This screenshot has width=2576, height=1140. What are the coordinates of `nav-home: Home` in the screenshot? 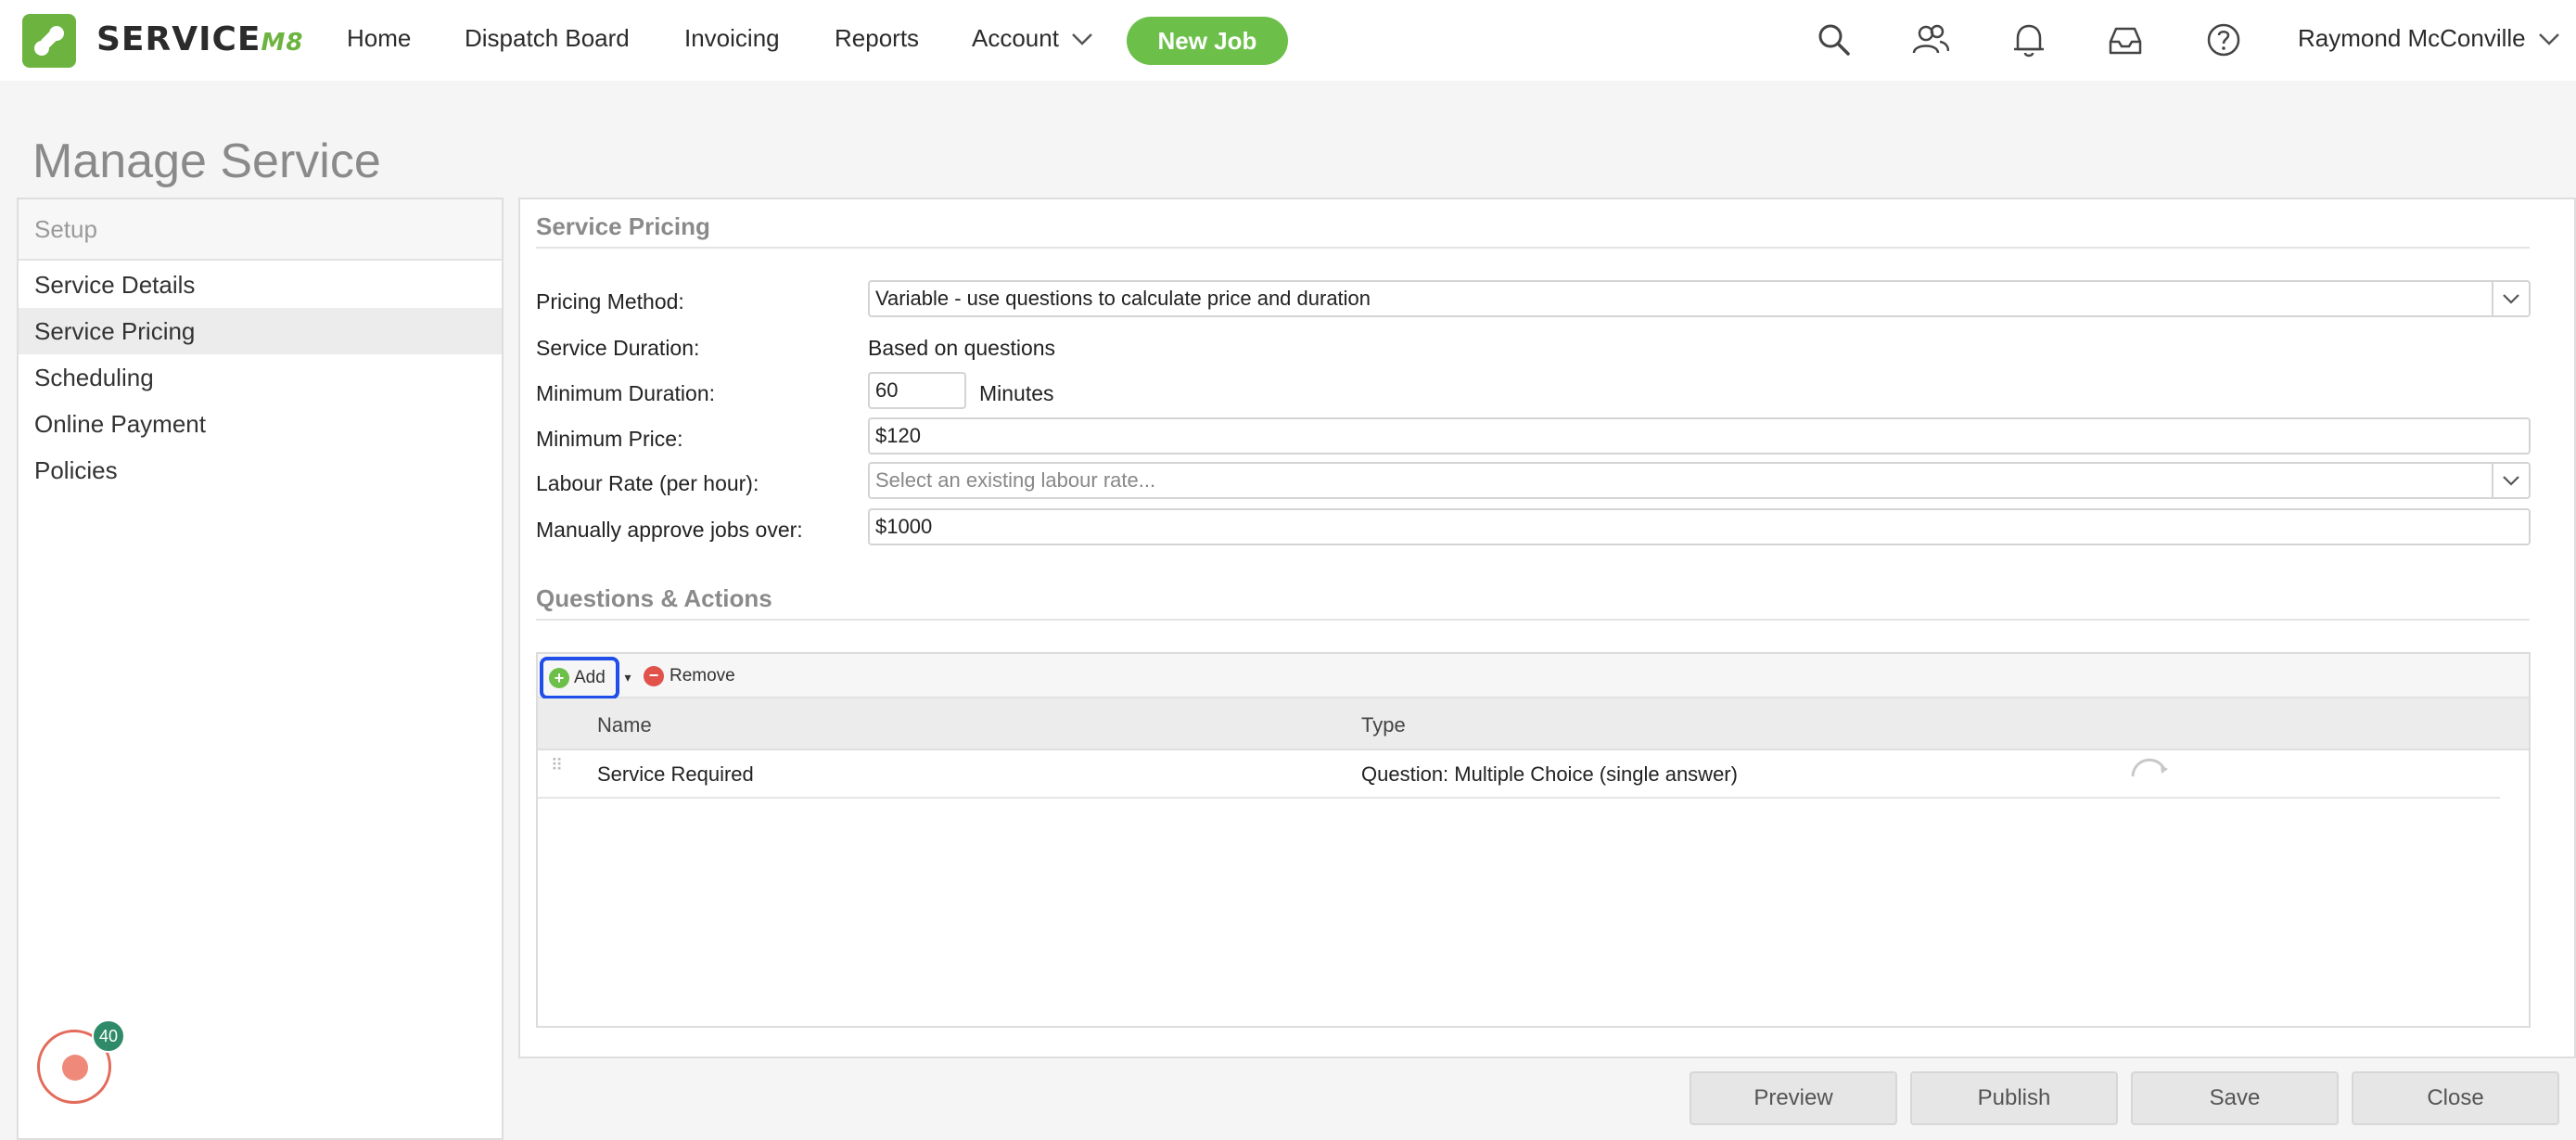 It's located at (379, 38).